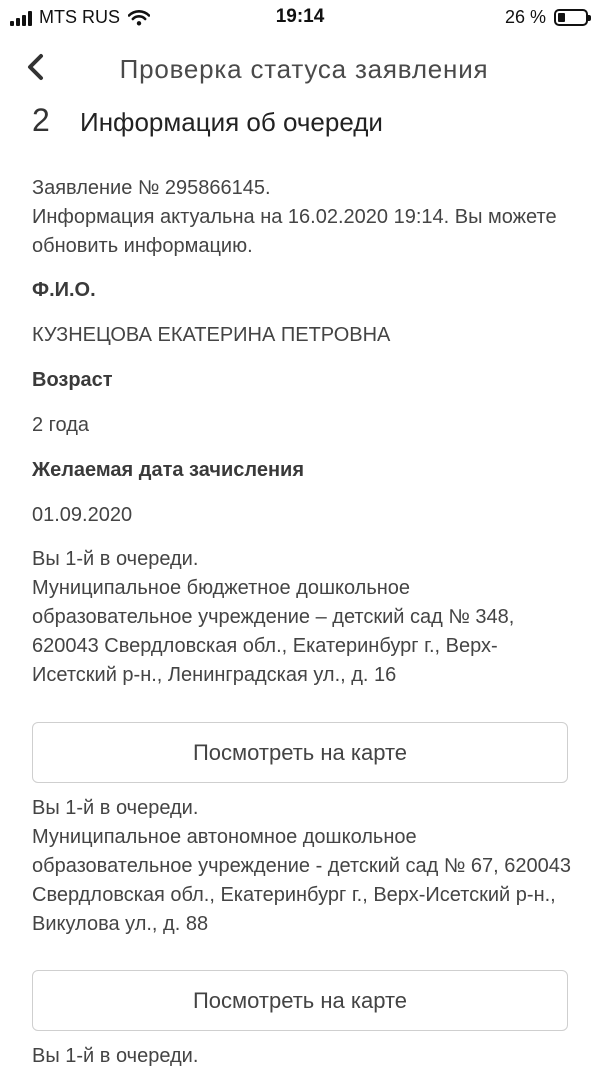 Image resolution: width=600 pixels, height=1066 pixels. Describe the element at coordinates (300, 18) in the screenshot. I see `status-bar: MTS RUS 19:14 26 %` at that location.